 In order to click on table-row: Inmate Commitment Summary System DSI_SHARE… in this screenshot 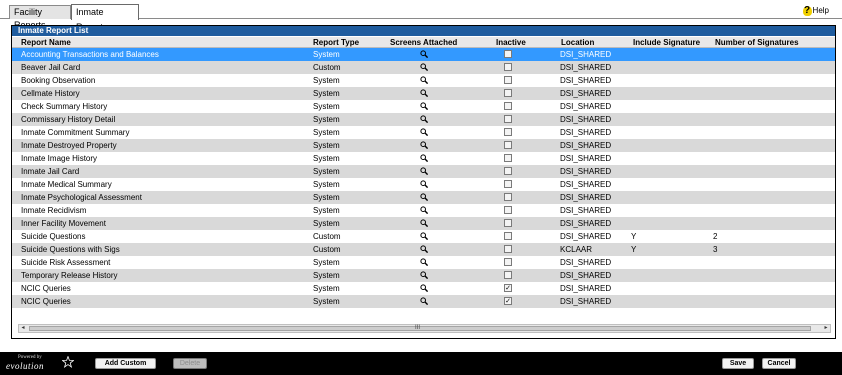, I will do `click(423, 132)`.